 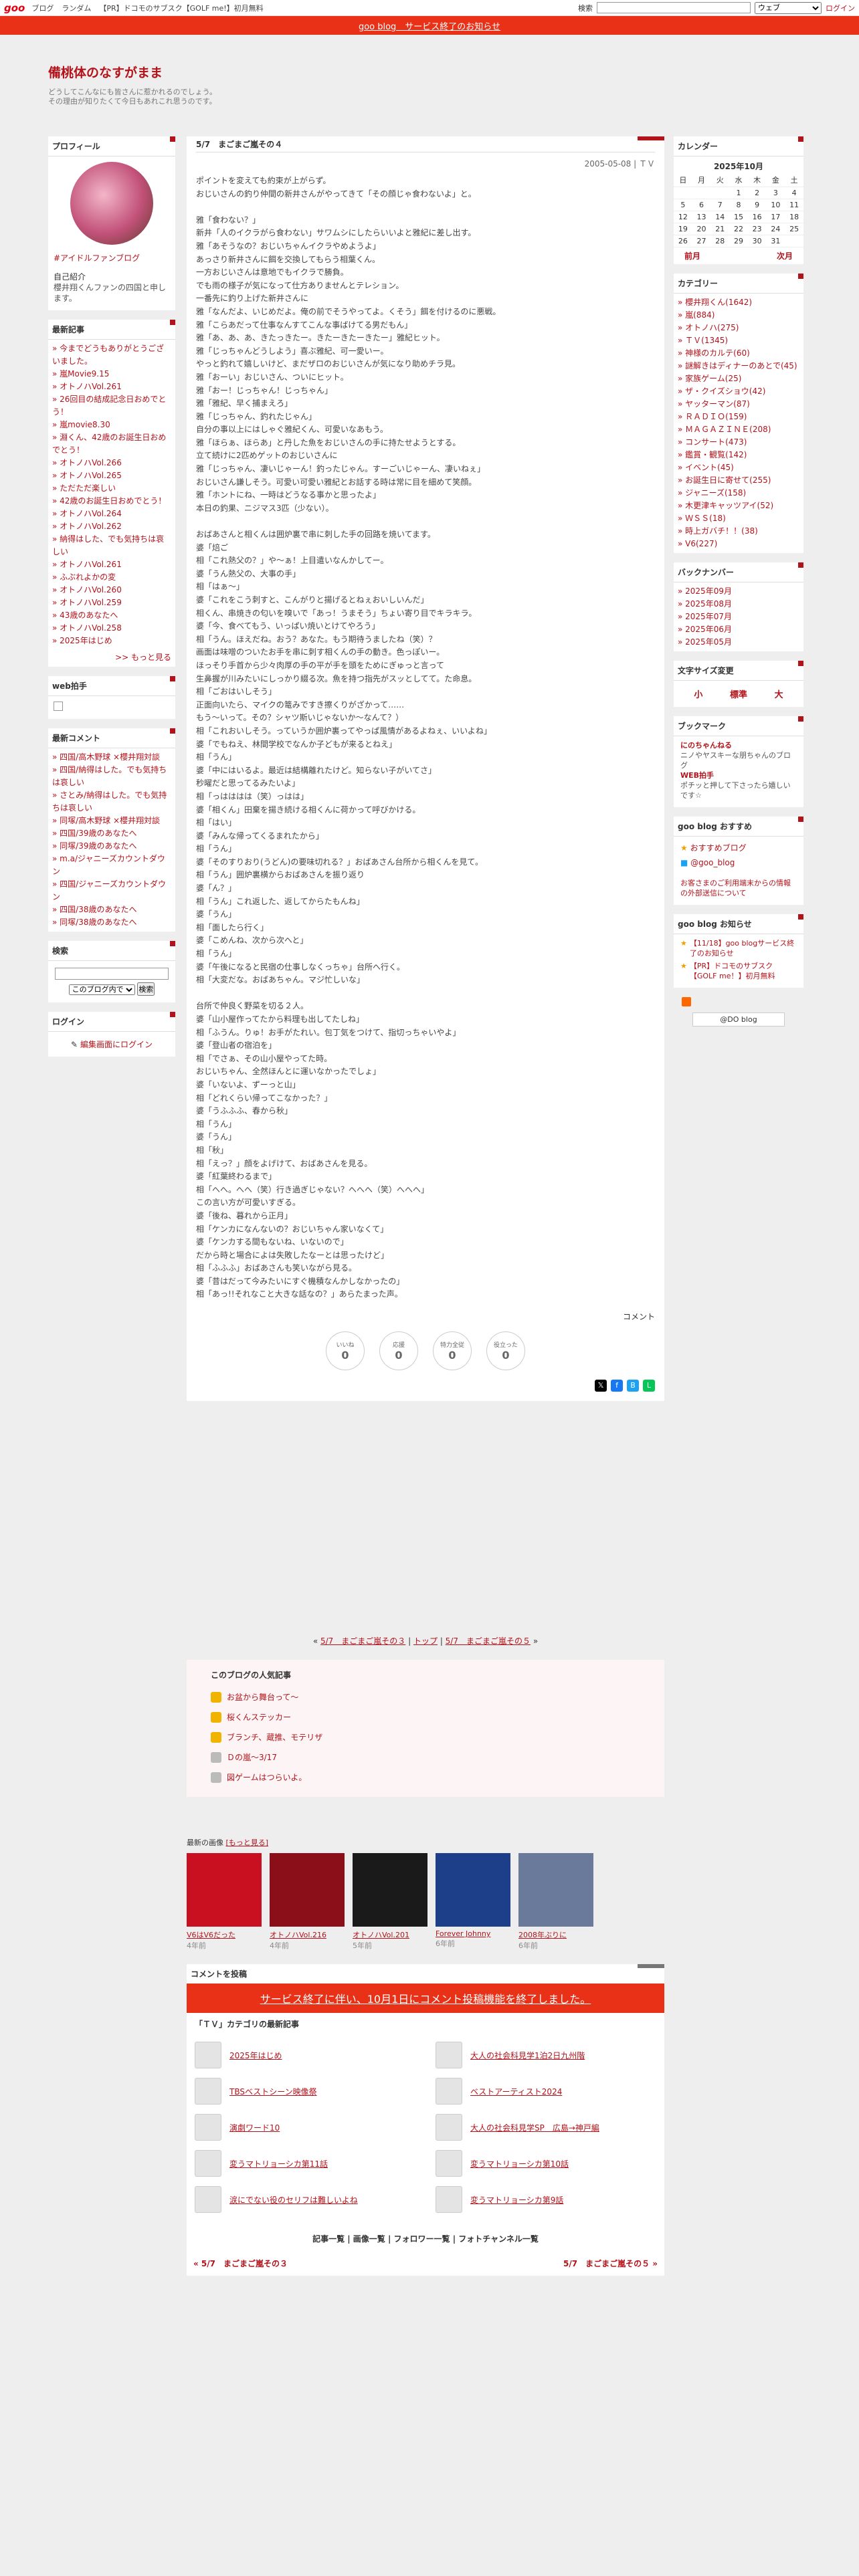 What do you see at coordinates (109, 776) in the screenshot?
I see `recent-comment-link: 四国/納得はした。でも気持ちは哀しい` at bounding box center [109, 776].